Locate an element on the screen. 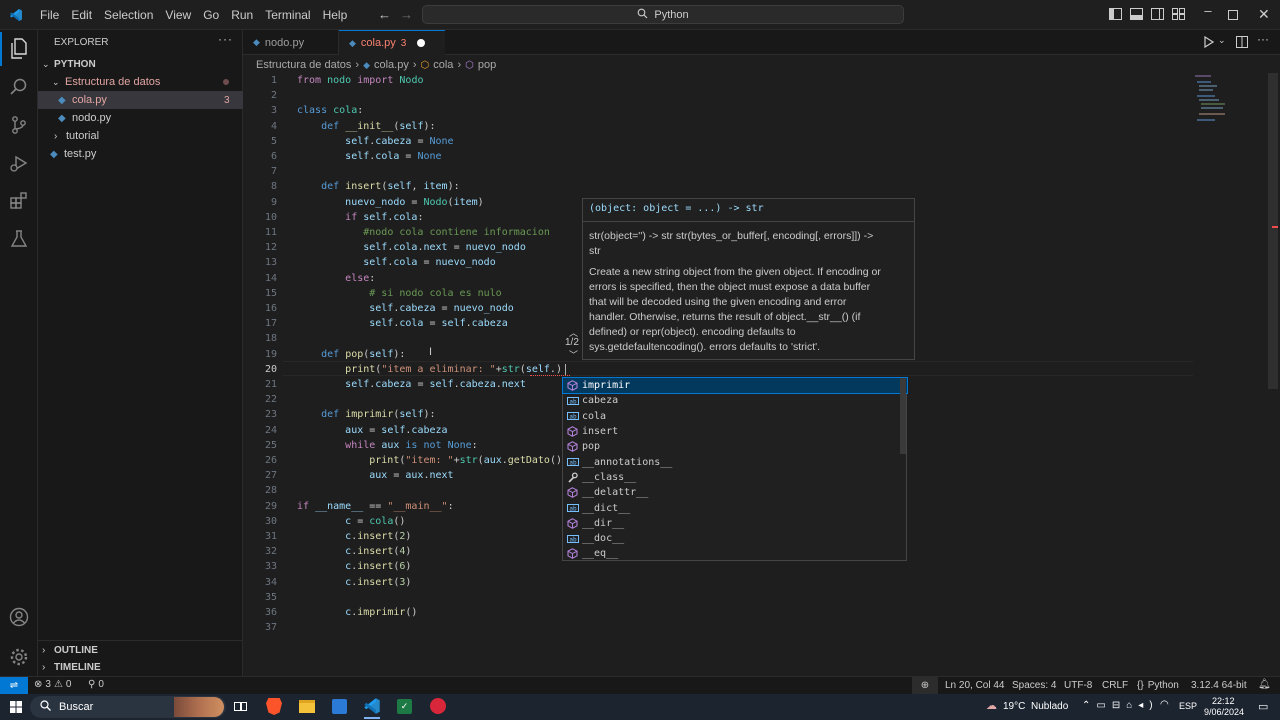 This screenshot has width=1280, height=720. toggle-panel-icon is located at coordinates (1136, 15).